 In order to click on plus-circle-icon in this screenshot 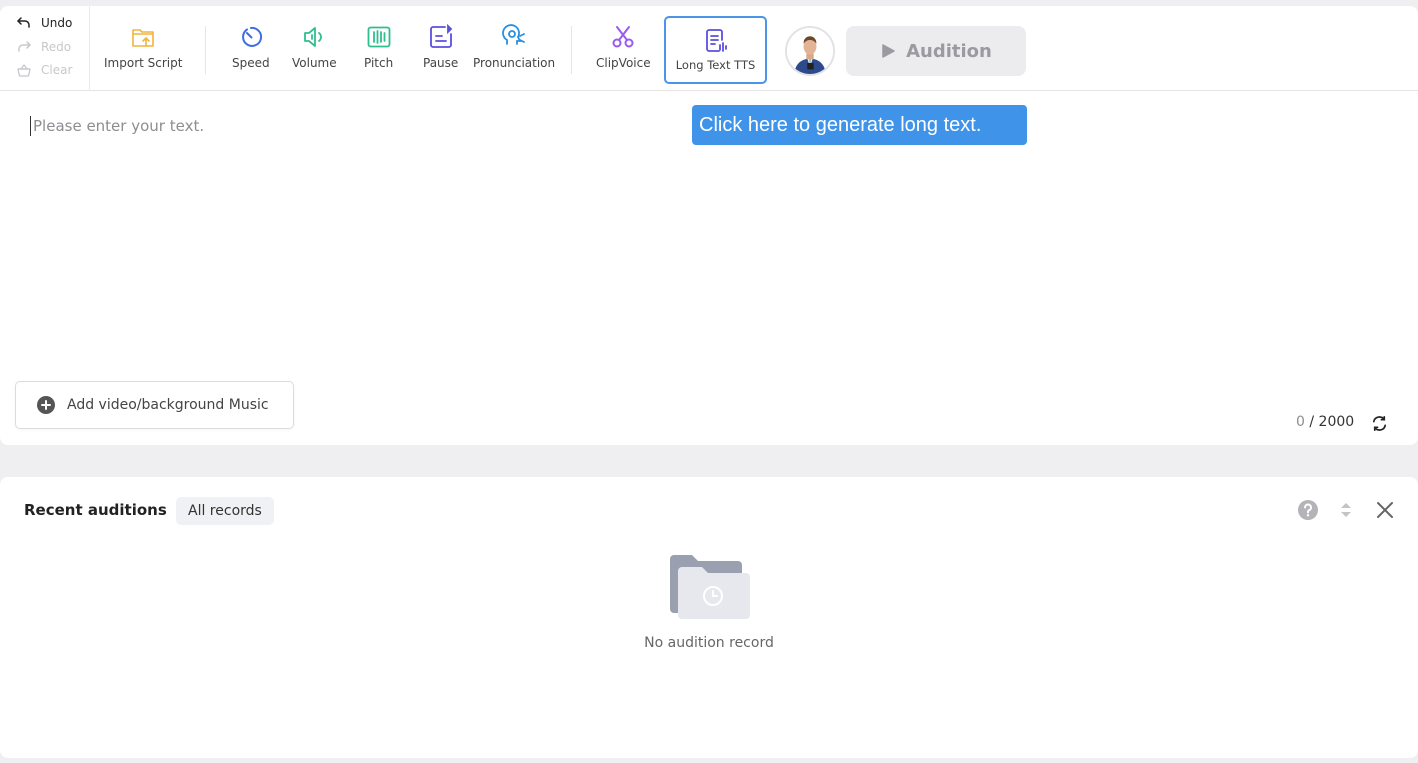, I will do `click(46, 405)`.